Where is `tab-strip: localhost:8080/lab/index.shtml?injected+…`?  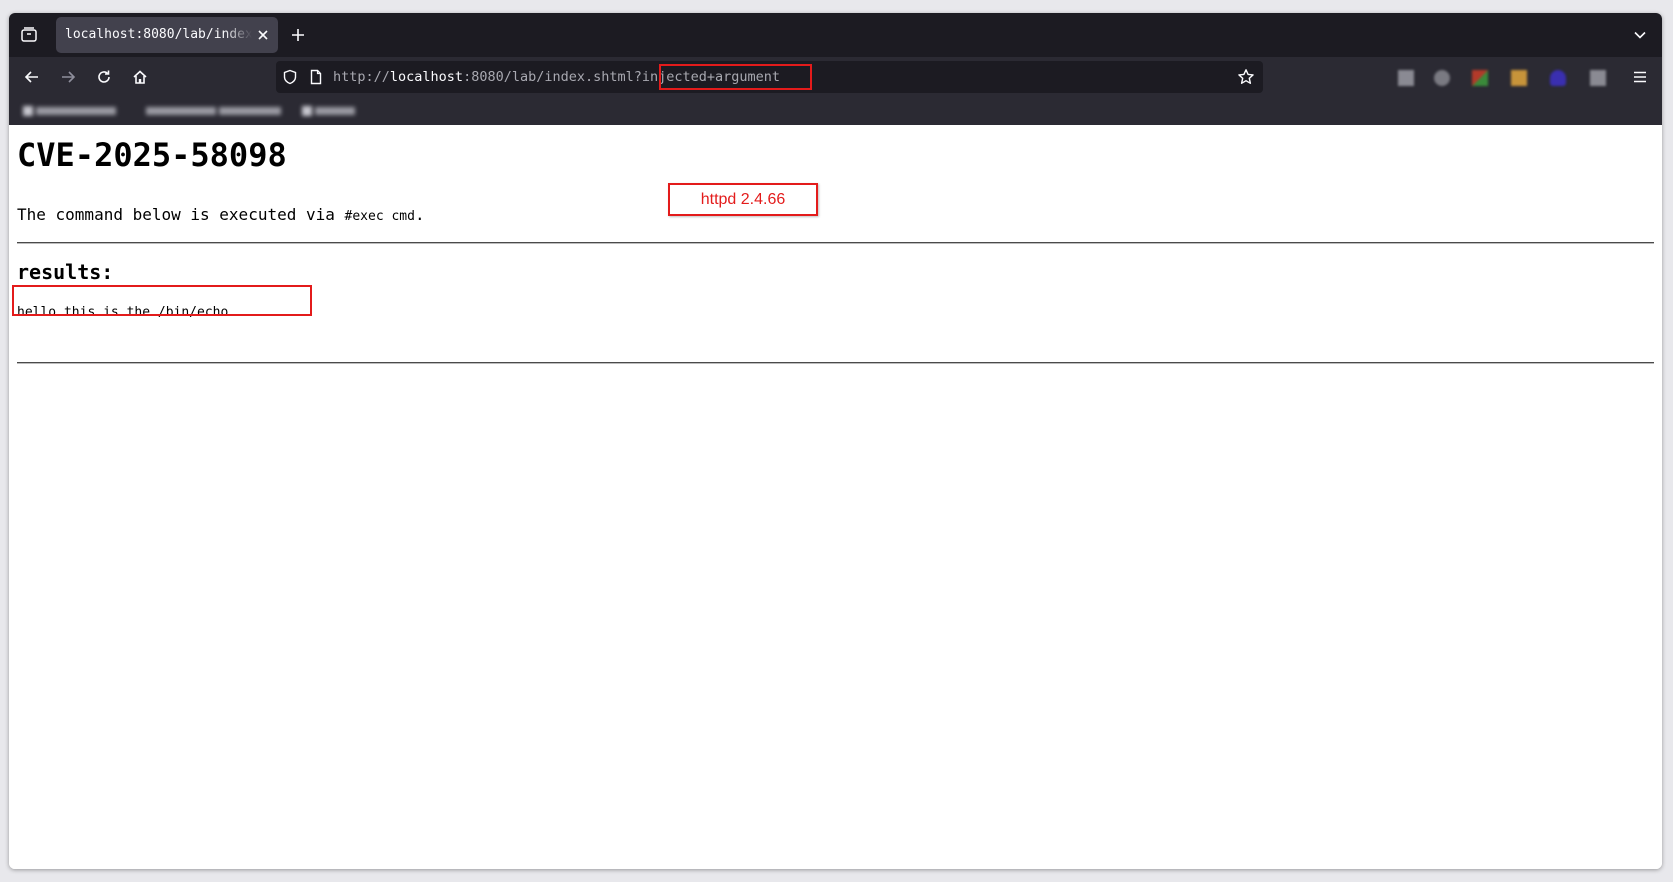
tab-strip: localhost:8080/lab/index.shtml?injected+… is located at coordinates (835, 35).